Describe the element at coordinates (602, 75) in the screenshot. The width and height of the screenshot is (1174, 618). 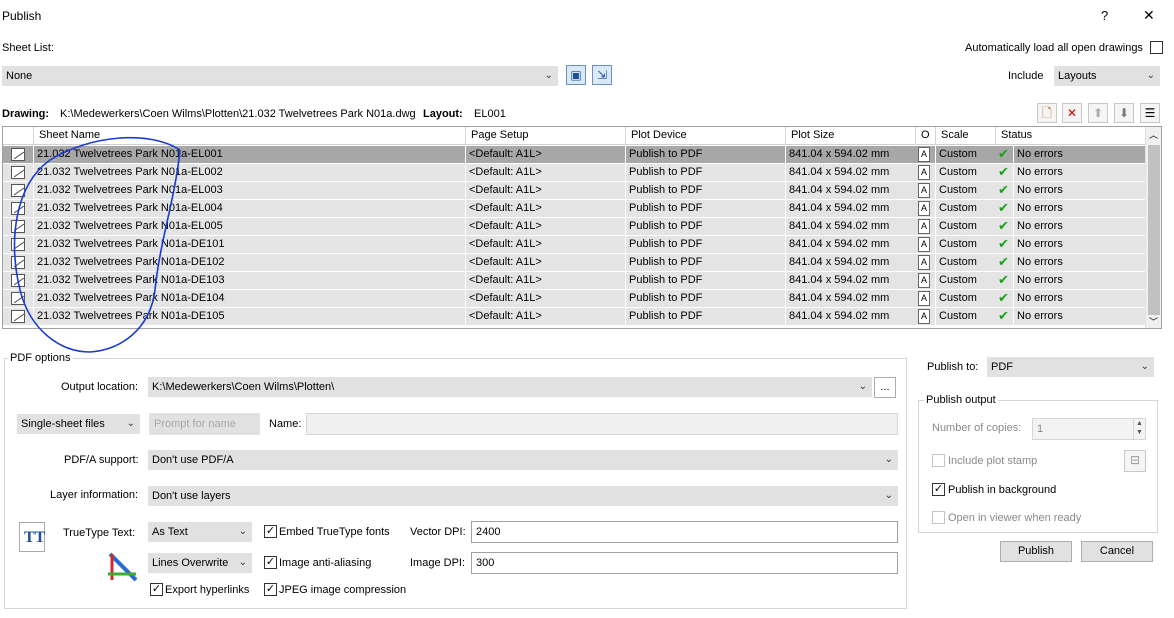
I see `load-sheet-list-button: ⇲` at that location.